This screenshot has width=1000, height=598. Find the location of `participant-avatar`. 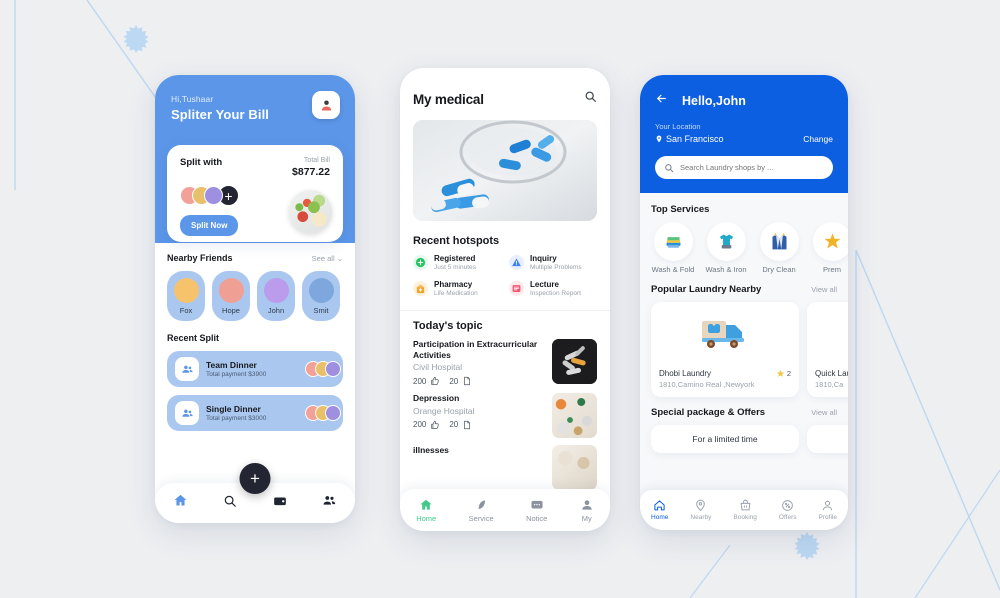

participant-avatar is located at coordinates (213, 195).